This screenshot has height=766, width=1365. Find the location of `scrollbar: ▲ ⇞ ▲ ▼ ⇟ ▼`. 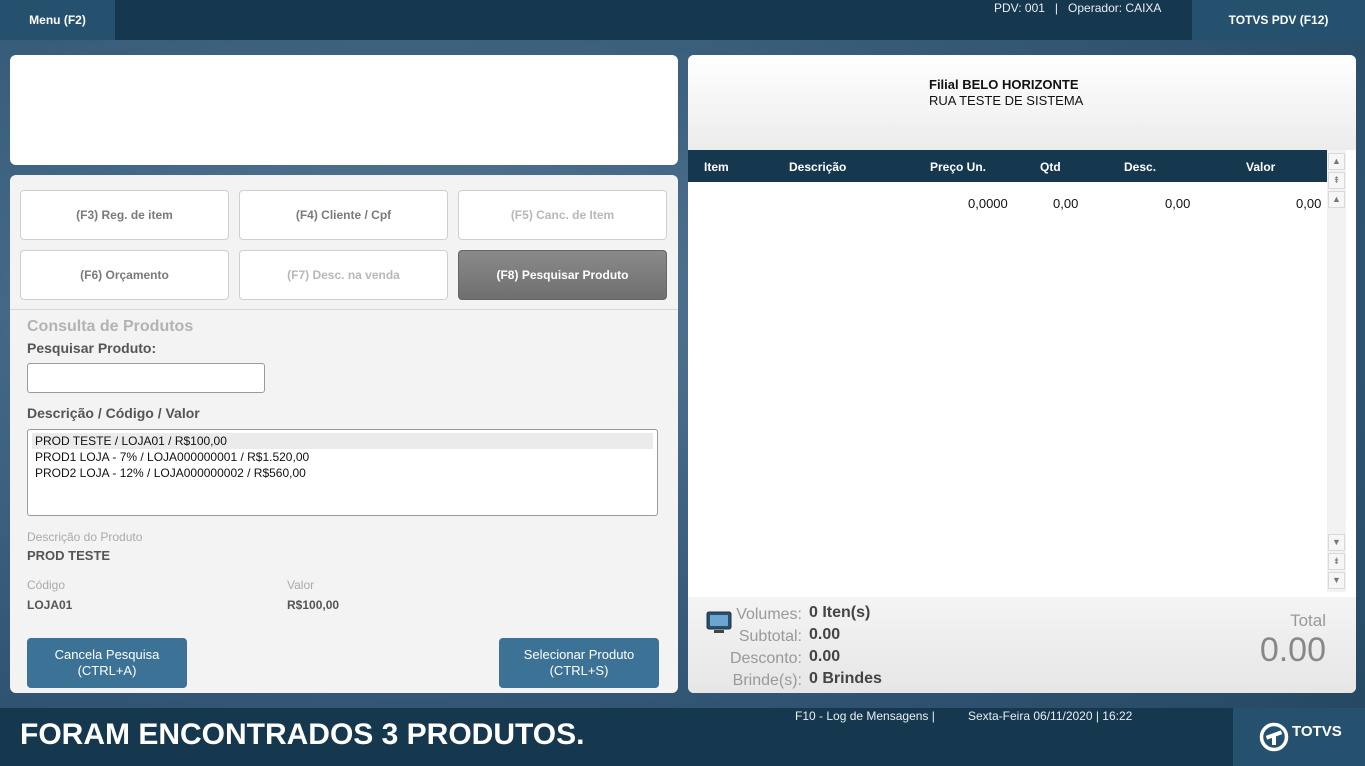

scrollbar: ▲ ⇞ ▲ ▼ ⇟ ▼ is located at coordinates (1336, 371).